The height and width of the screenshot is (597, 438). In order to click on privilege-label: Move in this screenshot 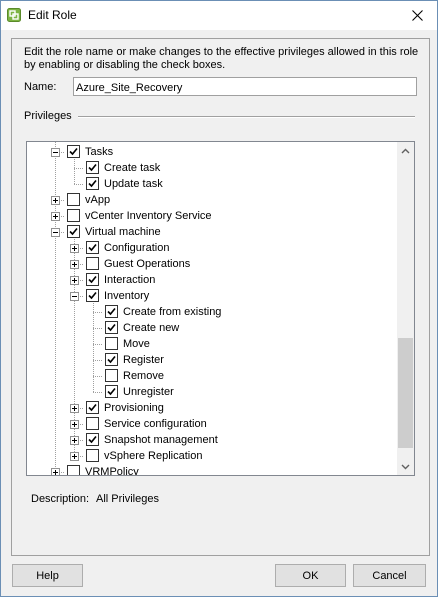, I will do `click(136, 344)`.